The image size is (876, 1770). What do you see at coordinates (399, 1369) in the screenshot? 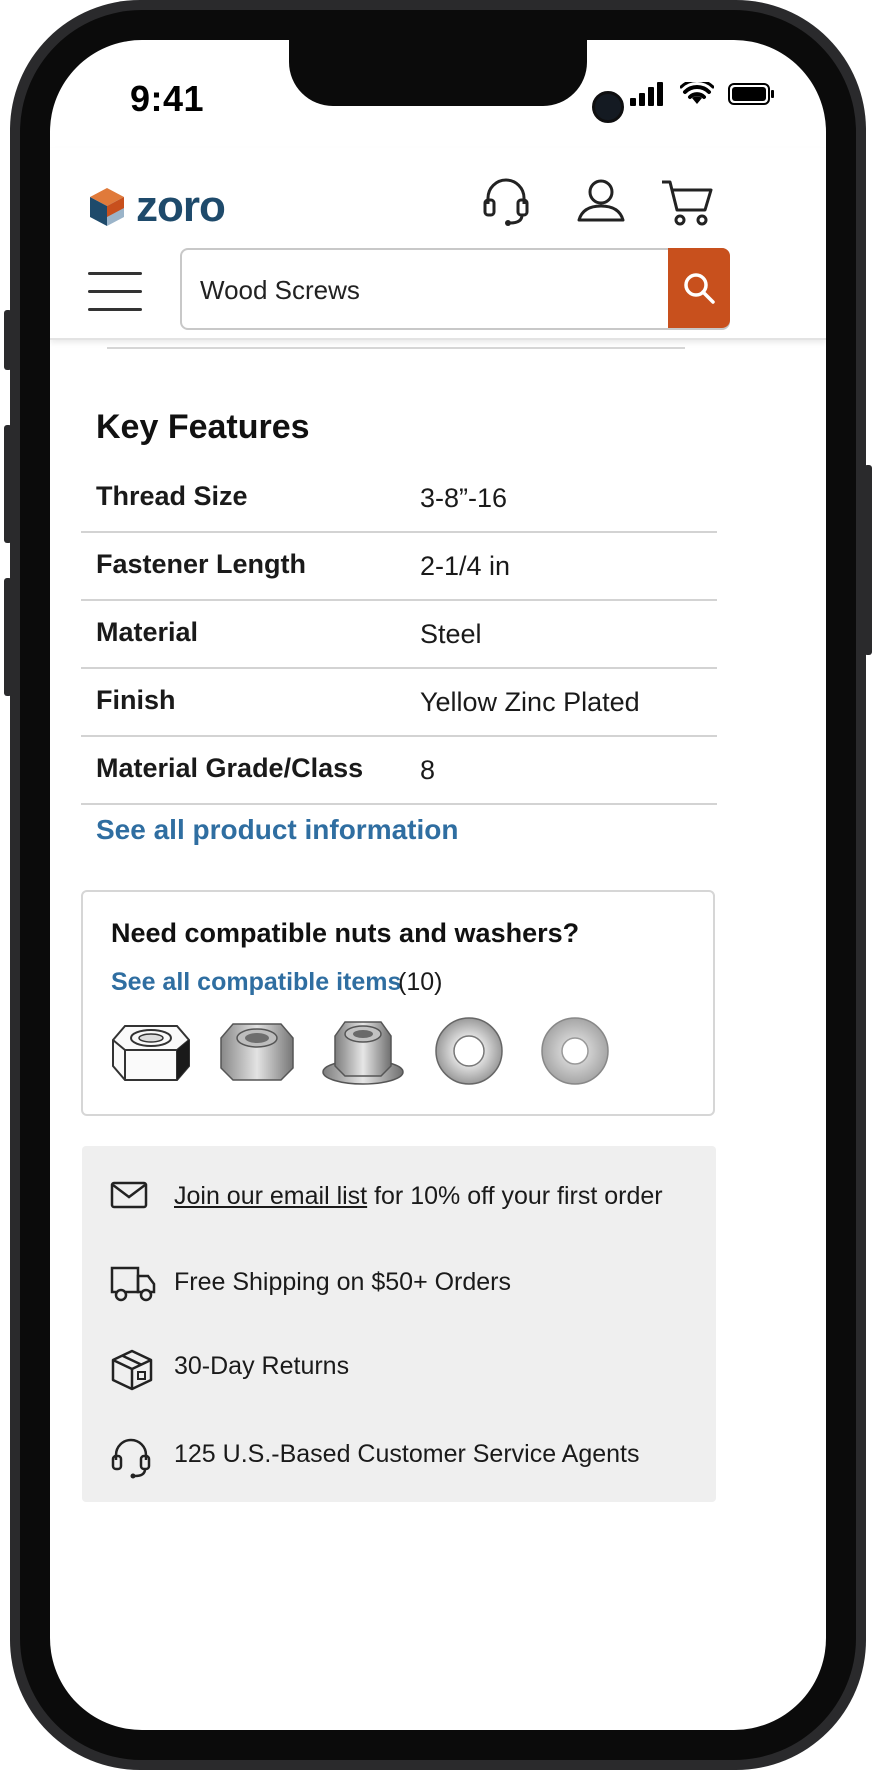
I see `perk-returns: 30-Day Returns` at bounding box center [399, 1369].